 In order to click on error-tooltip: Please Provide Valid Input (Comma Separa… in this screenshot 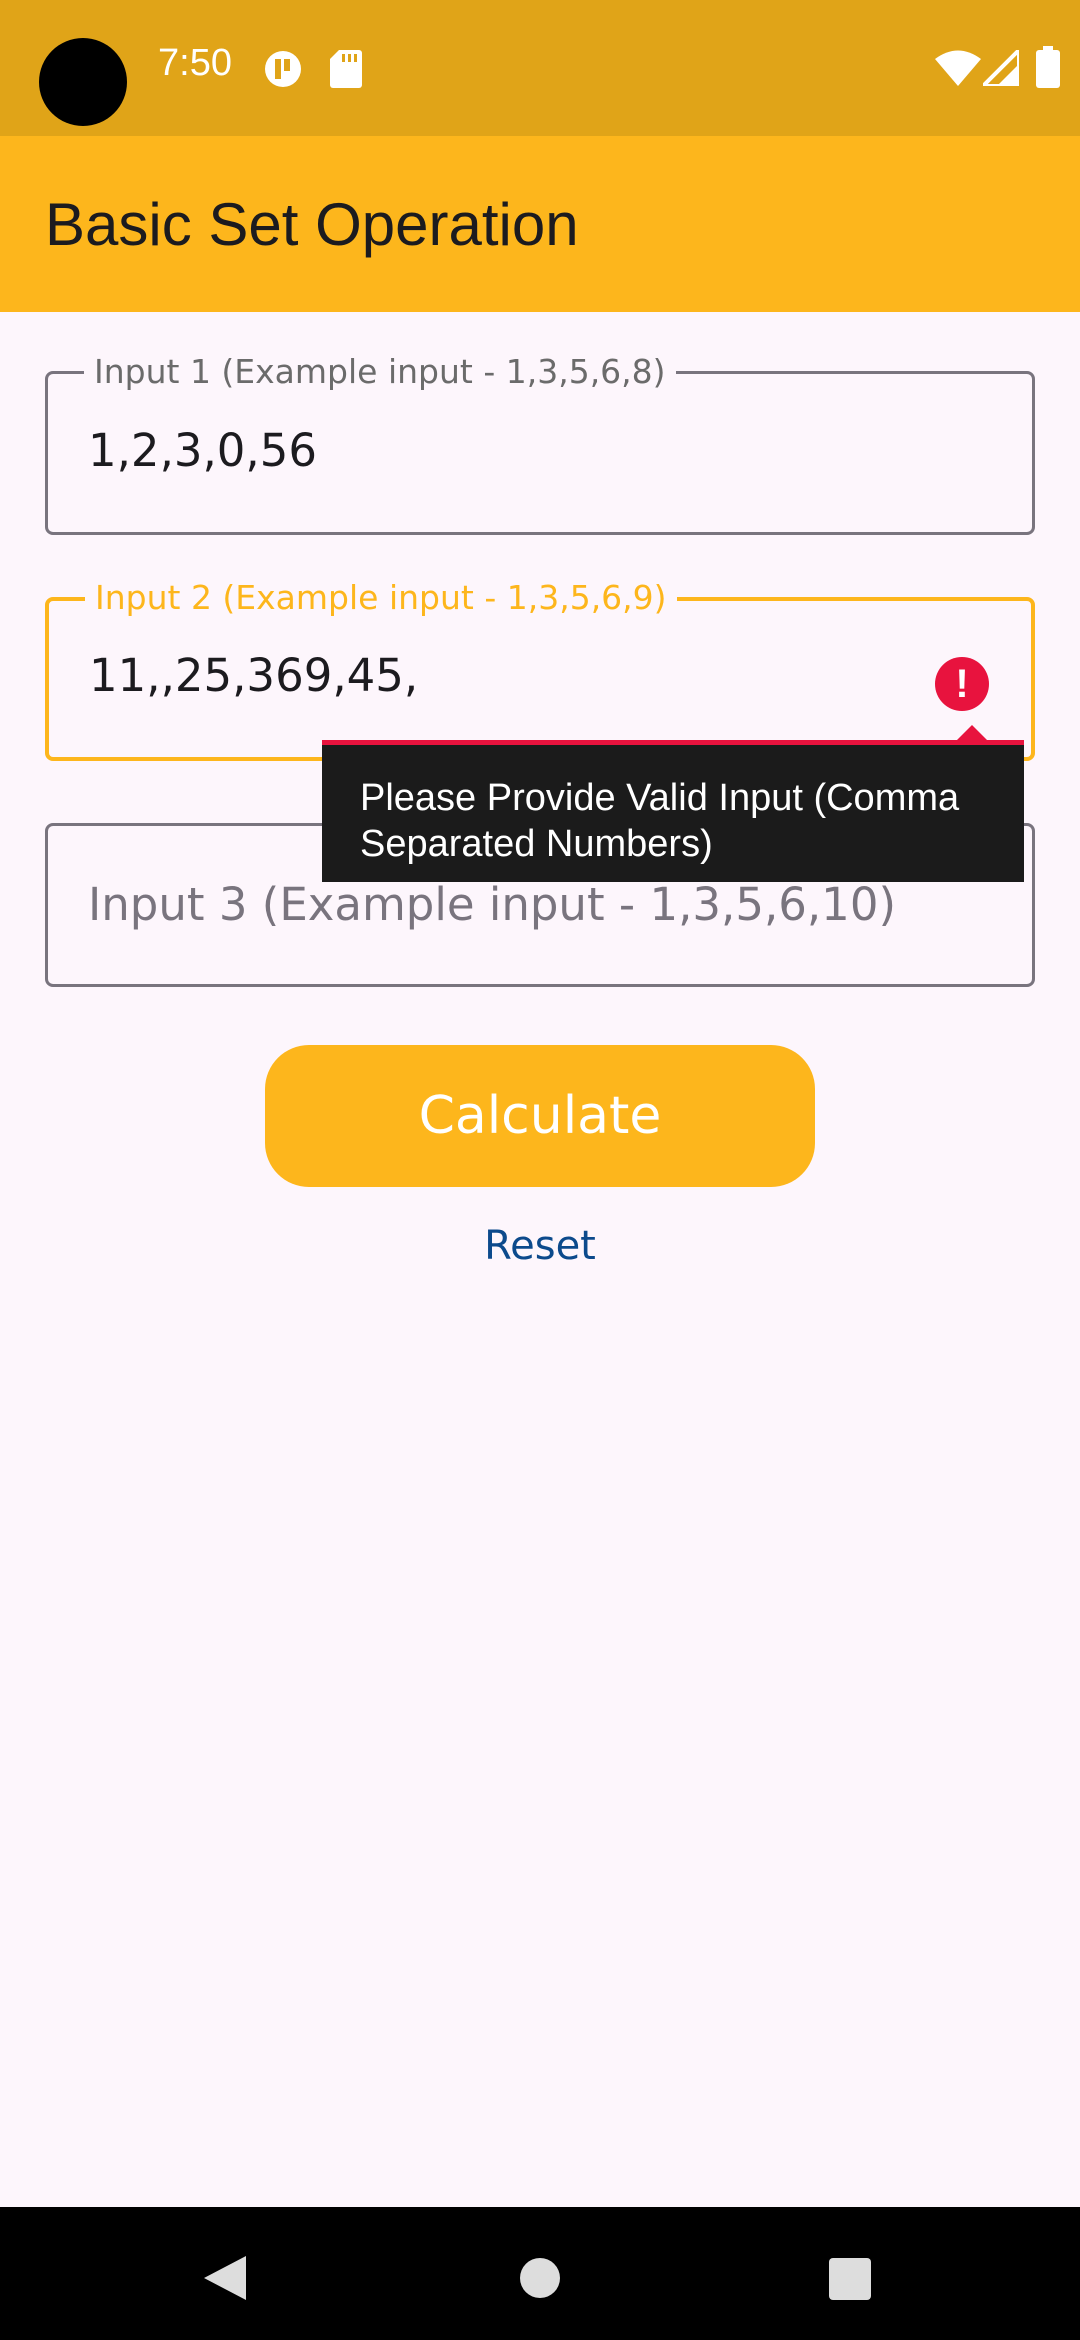, I will do `click(673, 811)`.